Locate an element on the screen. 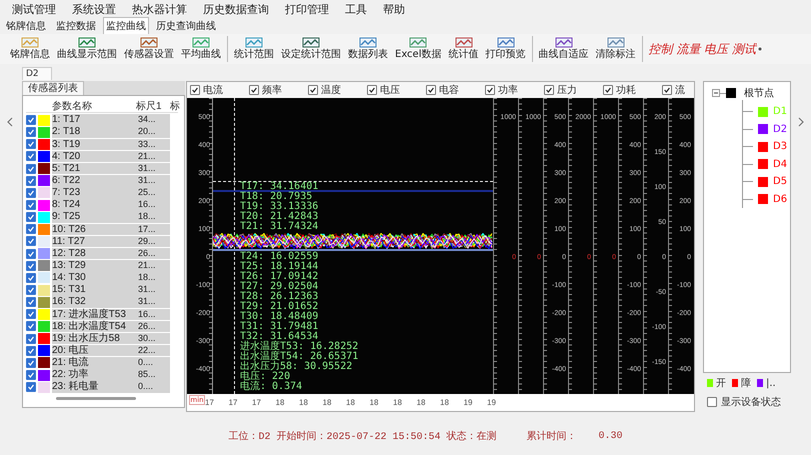 The height and width of the screenshot is (455, 811). legend-label: 电流 is located at coordinates (213, 90).